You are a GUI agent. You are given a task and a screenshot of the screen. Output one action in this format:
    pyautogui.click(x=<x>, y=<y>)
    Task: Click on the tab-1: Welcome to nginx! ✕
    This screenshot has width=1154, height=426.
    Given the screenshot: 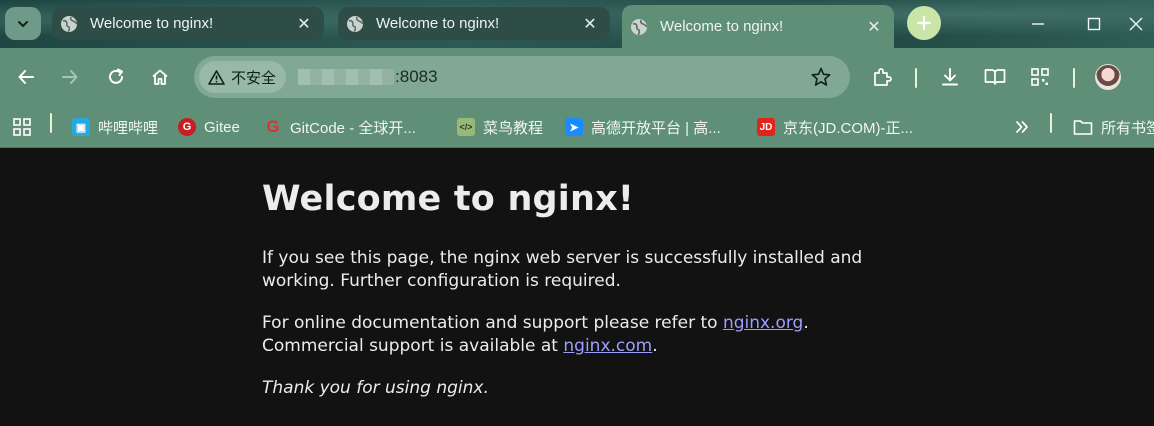 What is the action you would take?
    pyautogui.click(x=188, y=23)
    